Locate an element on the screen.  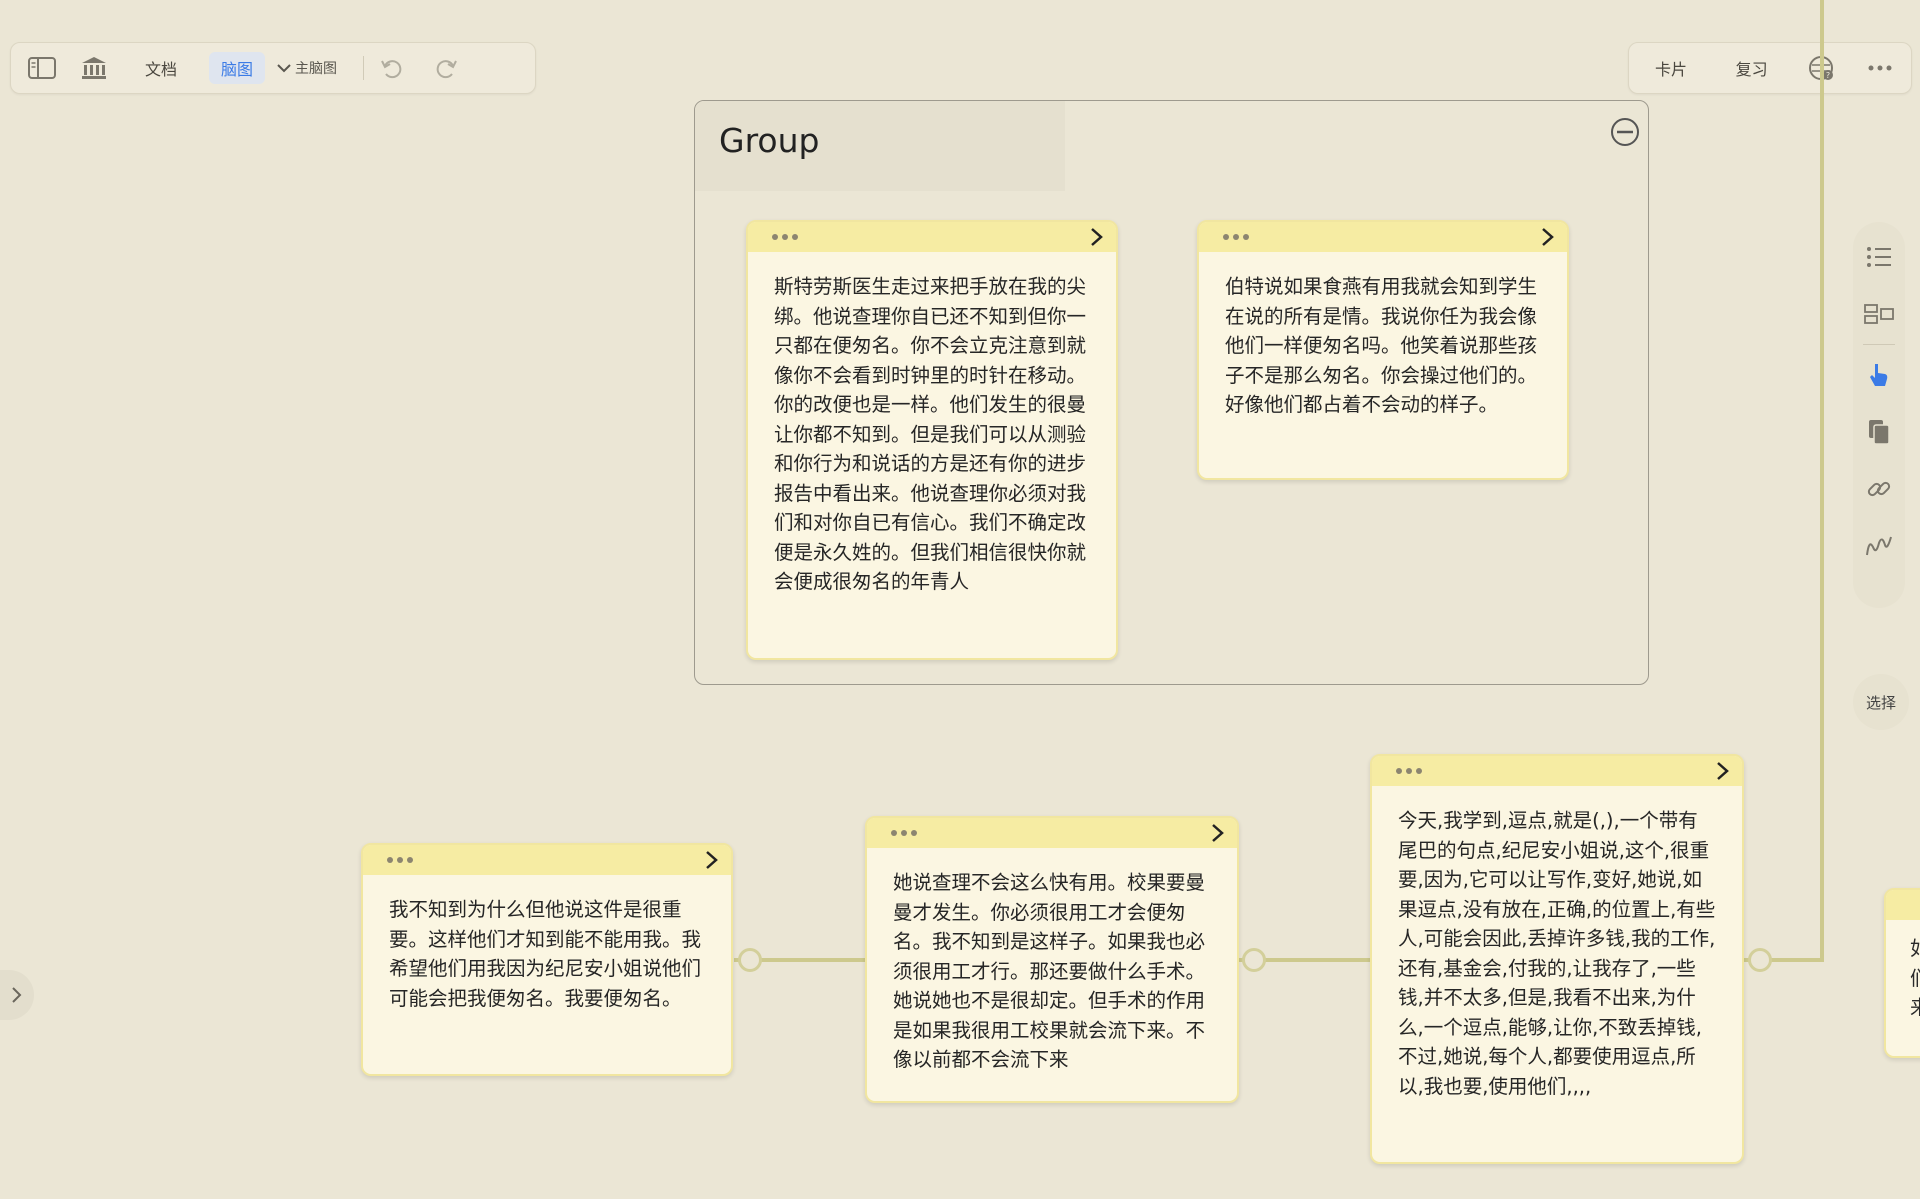
freehand-draw-icon is located at coordinates (1879, 546).